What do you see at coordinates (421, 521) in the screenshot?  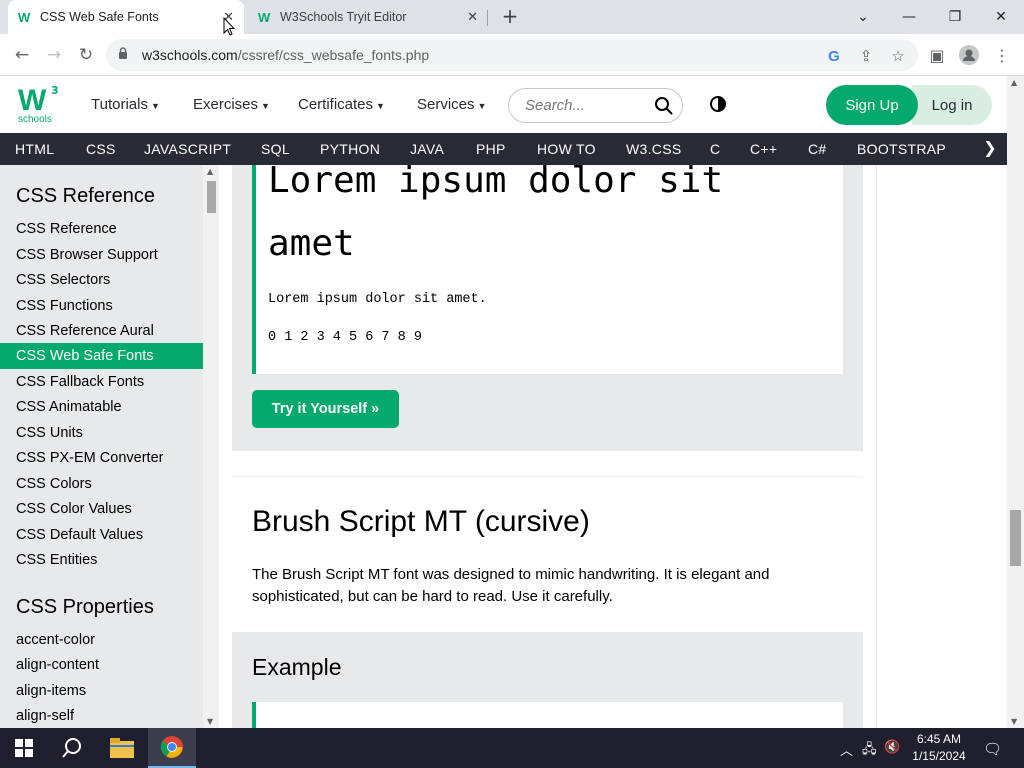 I see `section-heading: Brush Script MT (cursive)` at bounding box center [421, 521].